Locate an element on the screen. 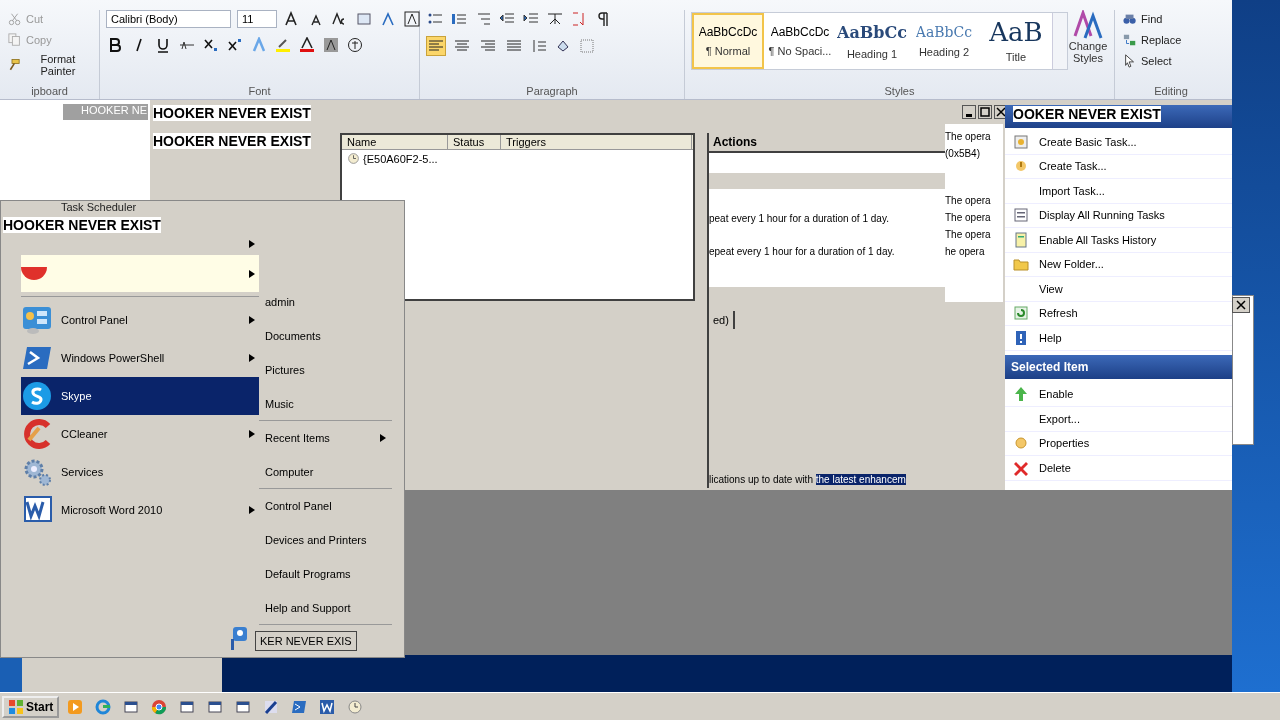  font-color-icon is located at coordinates (307, 45).